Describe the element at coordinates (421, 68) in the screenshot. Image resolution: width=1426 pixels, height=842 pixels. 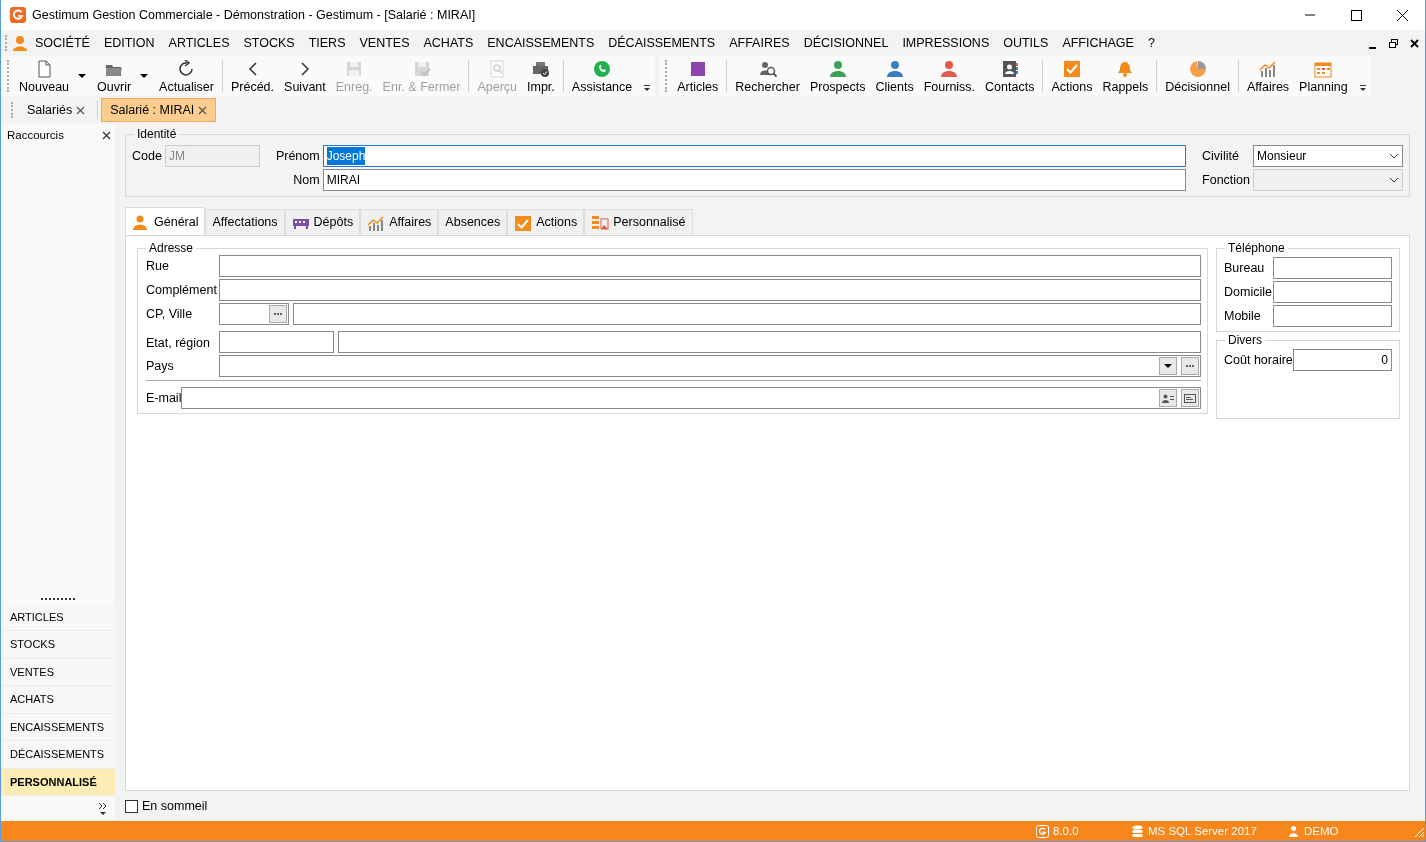
I see `floppy-check-icon` at that location.